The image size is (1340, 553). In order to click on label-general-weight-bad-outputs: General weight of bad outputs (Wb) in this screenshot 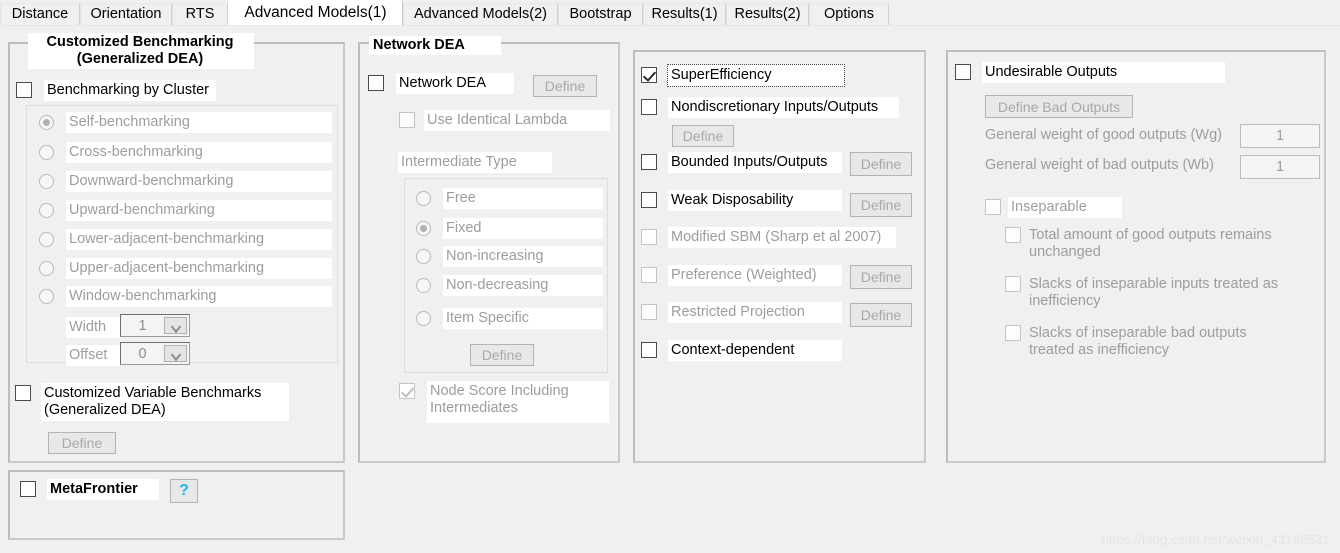, I will do `click(1099, 165)`.